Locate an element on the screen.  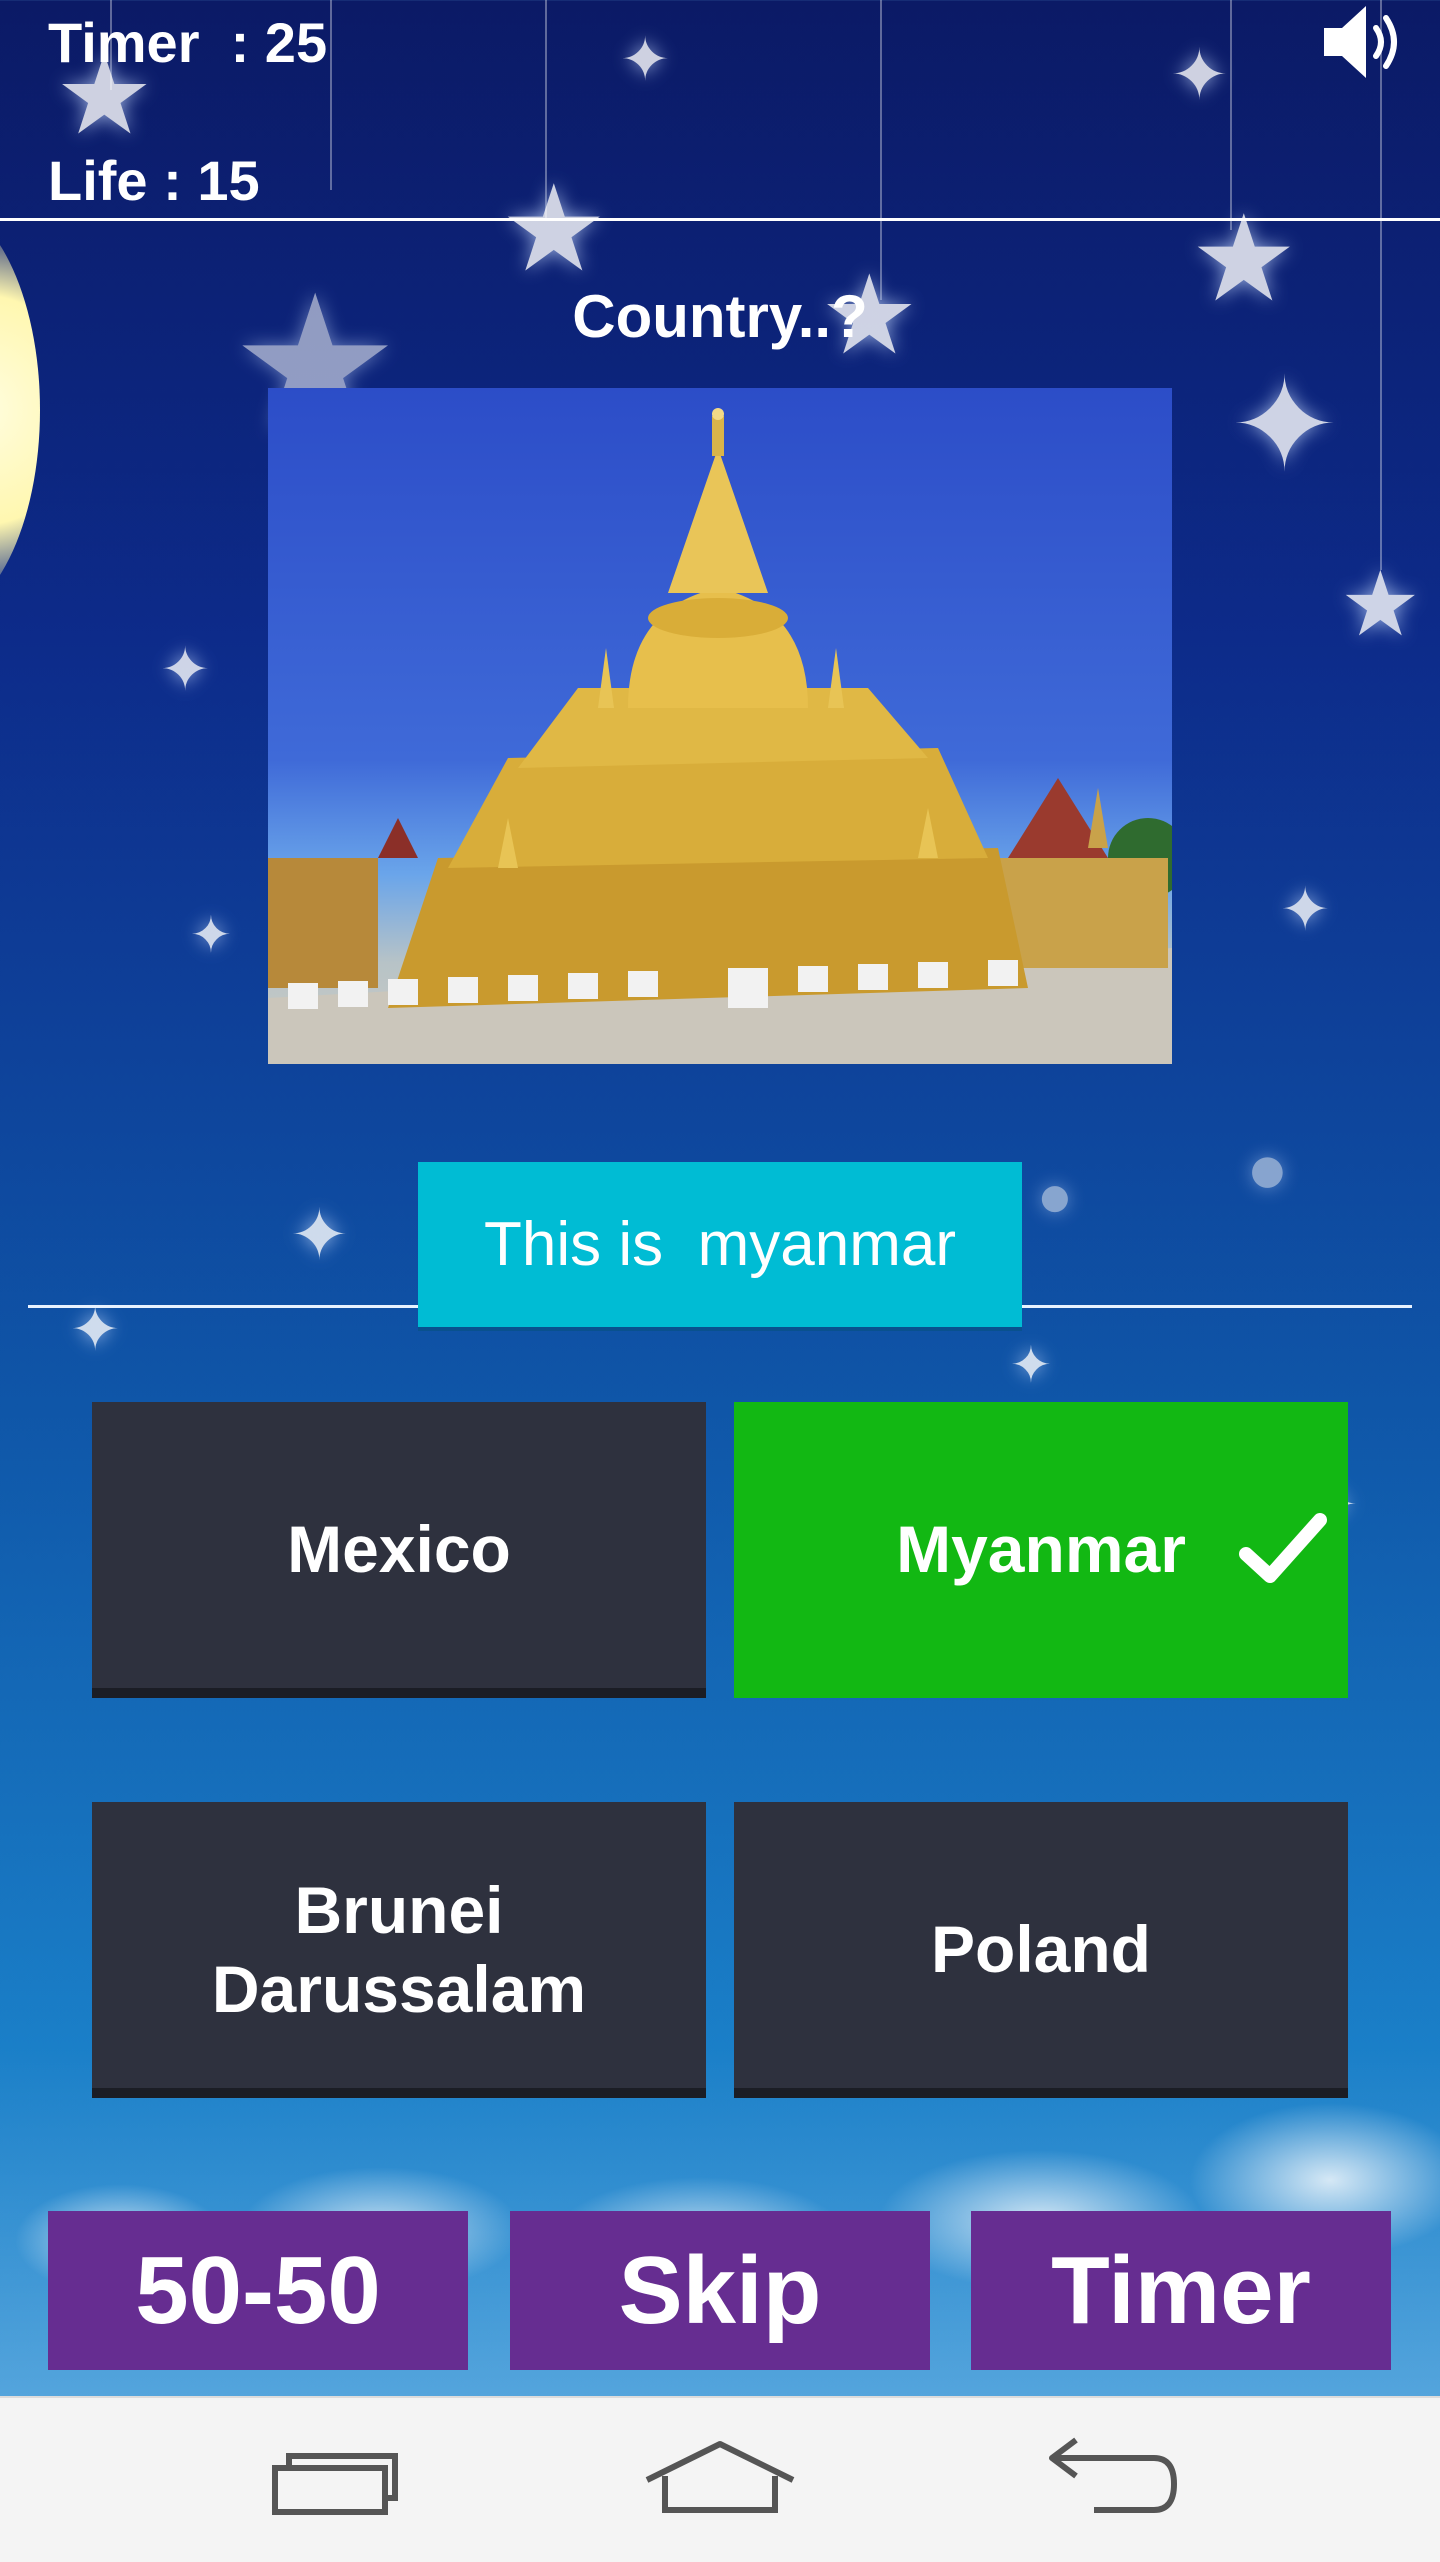
answer-label: Poland is located at coordinates (1040, 1949).